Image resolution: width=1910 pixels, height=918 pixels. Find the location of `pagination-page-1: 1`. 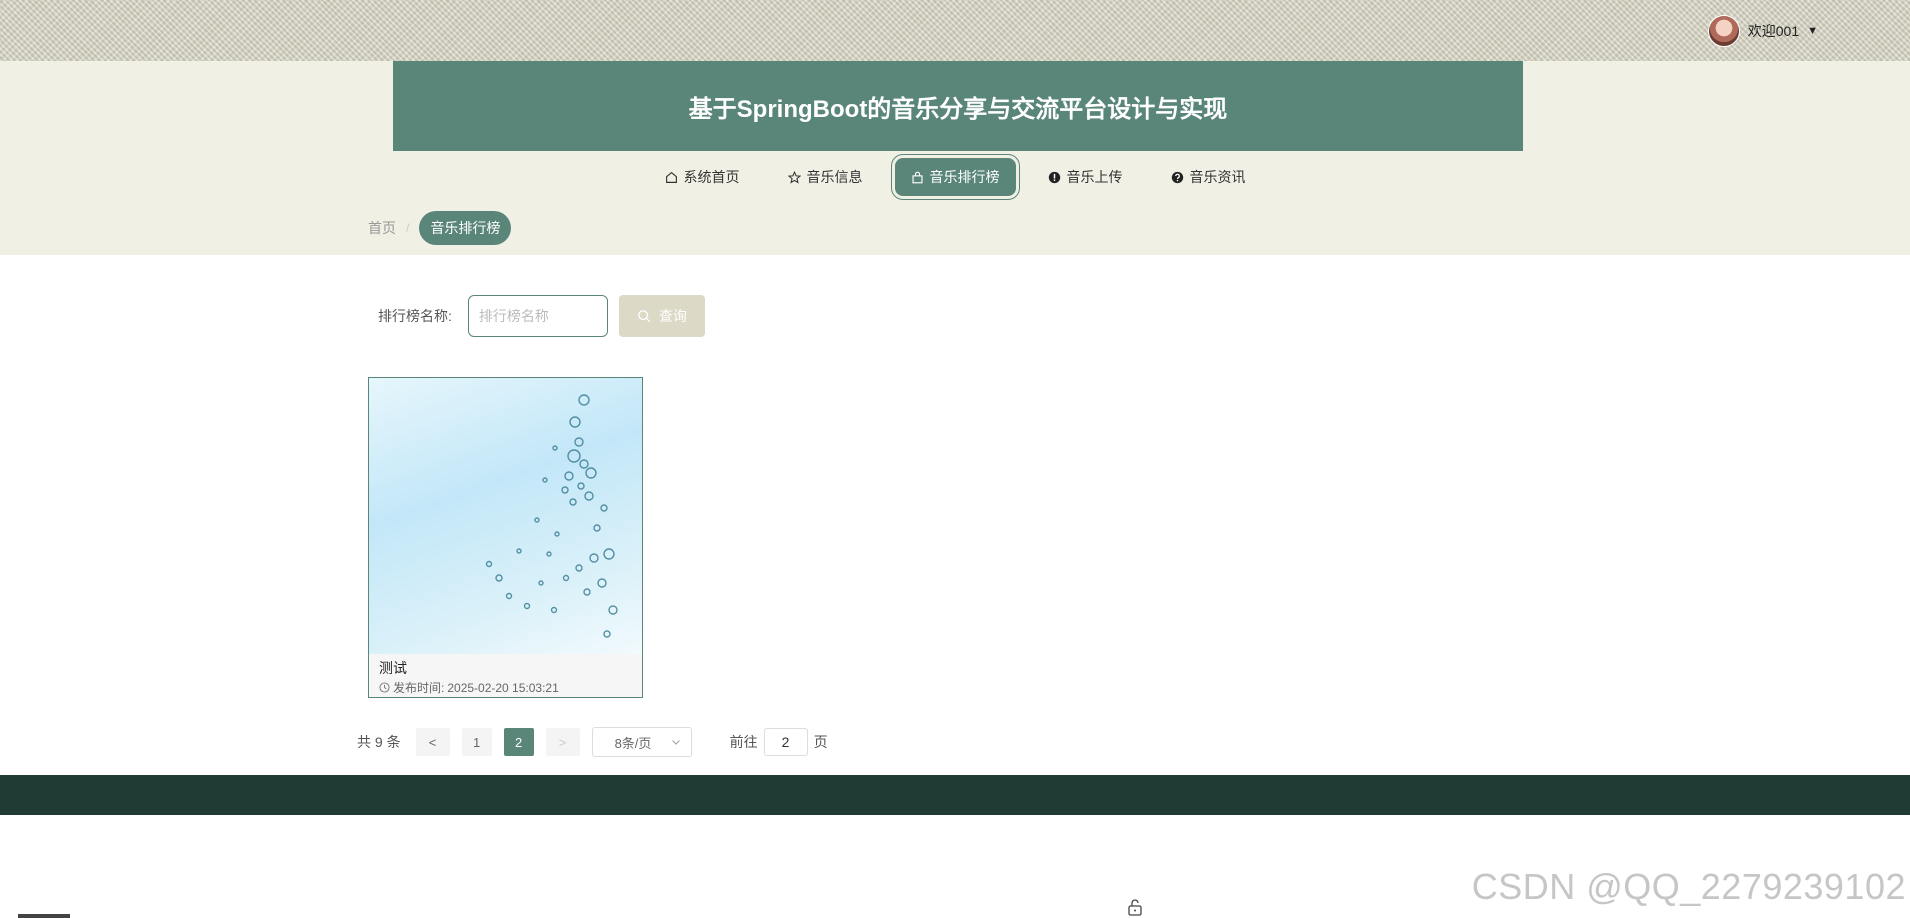

pagination-page-1: 1 is located at coordinates (476, 742).